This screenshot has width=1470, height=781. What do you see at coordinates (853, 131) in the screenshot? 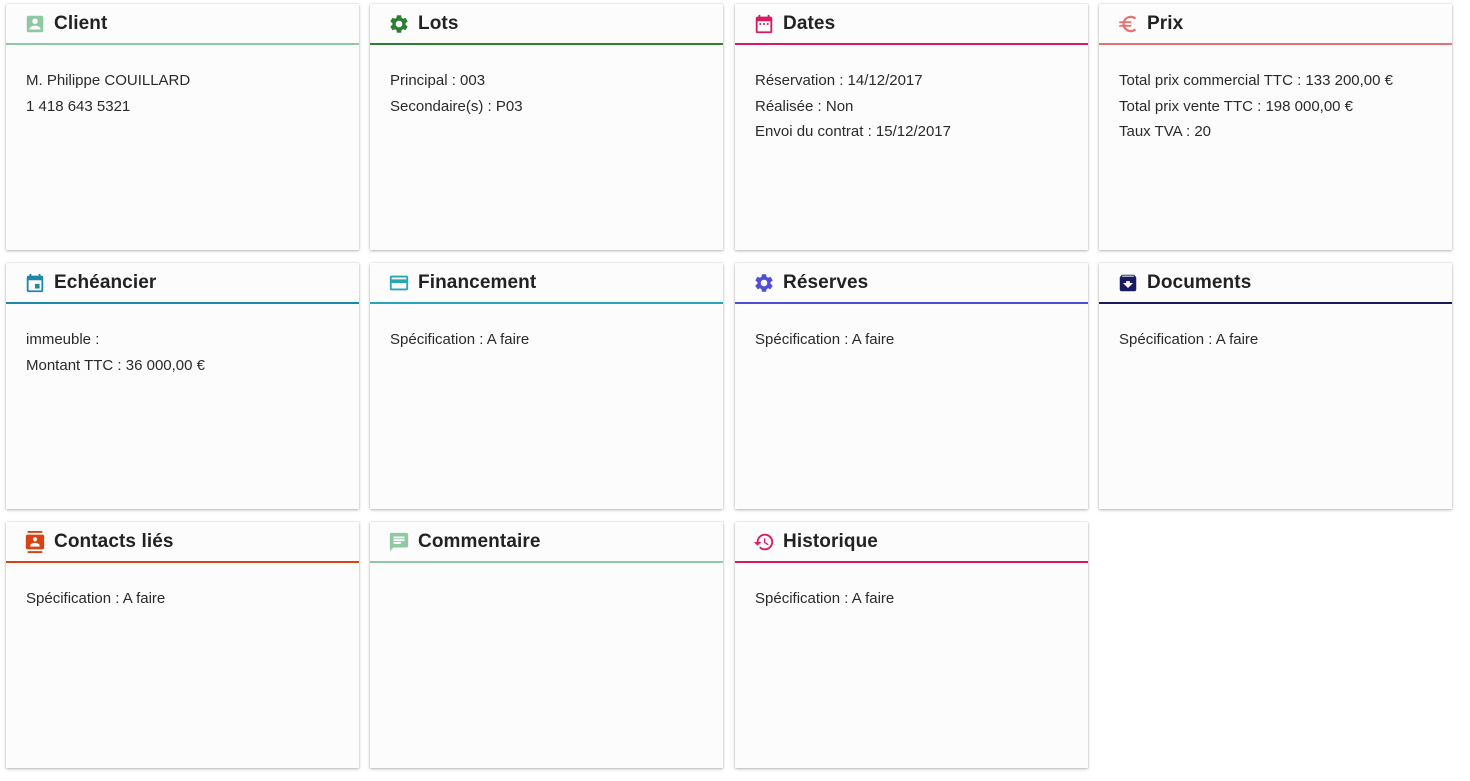
I see `date-envoi-contrat: Envoi du contrat : 15/12/2017` at bounding box center [853, 131].